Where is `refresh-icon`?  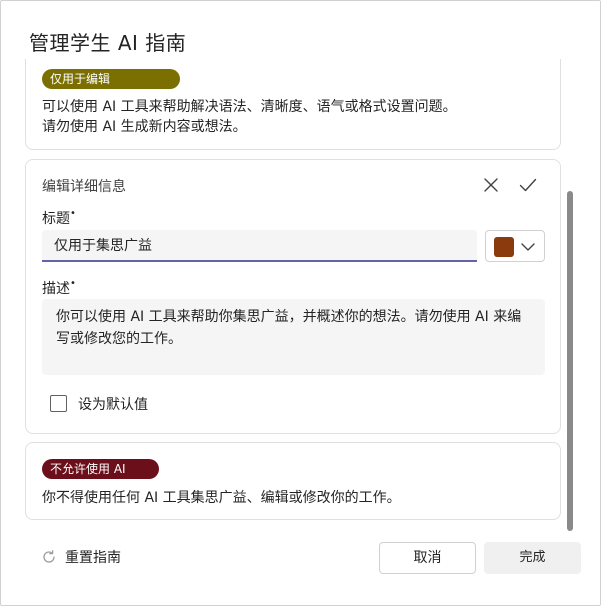 refresh-icon is located at coordinates (49, 557).